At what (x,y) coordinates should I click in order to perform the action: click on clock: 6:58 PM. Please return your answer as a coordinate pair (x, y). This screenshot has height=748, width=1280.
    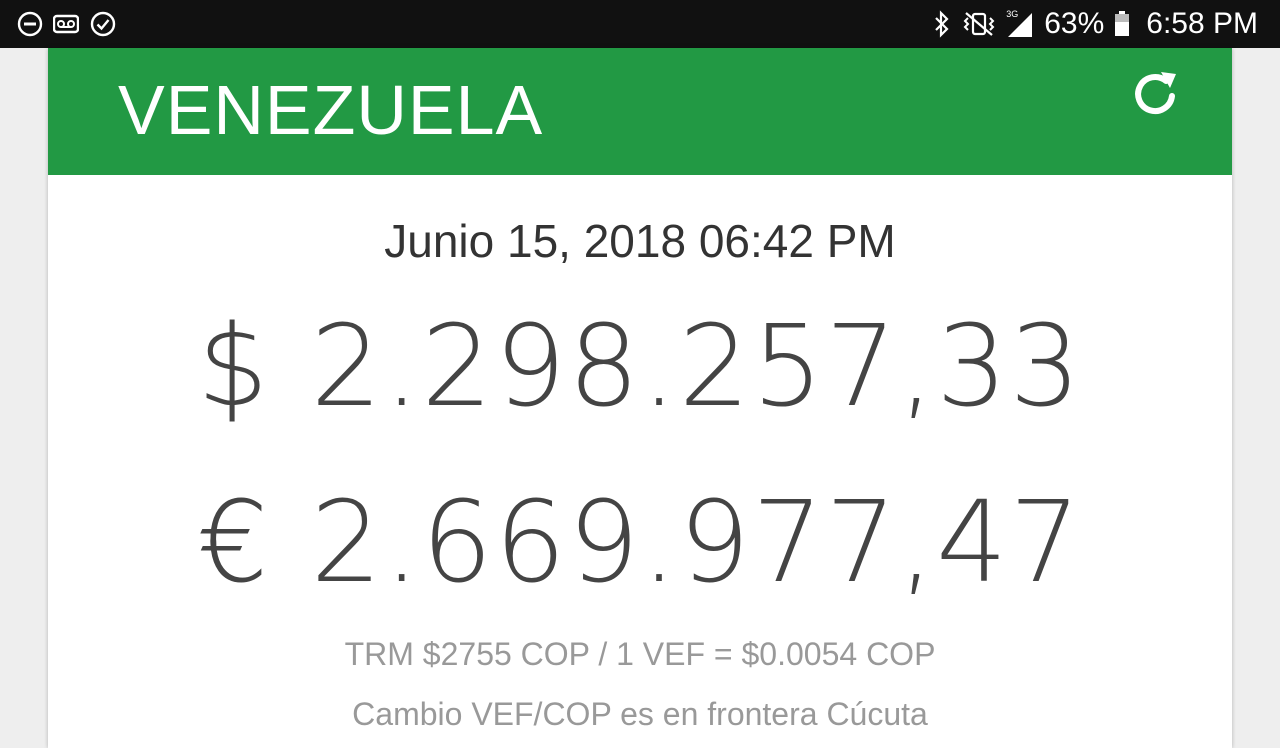
    Looking at the image, I should click on (1202, 23).